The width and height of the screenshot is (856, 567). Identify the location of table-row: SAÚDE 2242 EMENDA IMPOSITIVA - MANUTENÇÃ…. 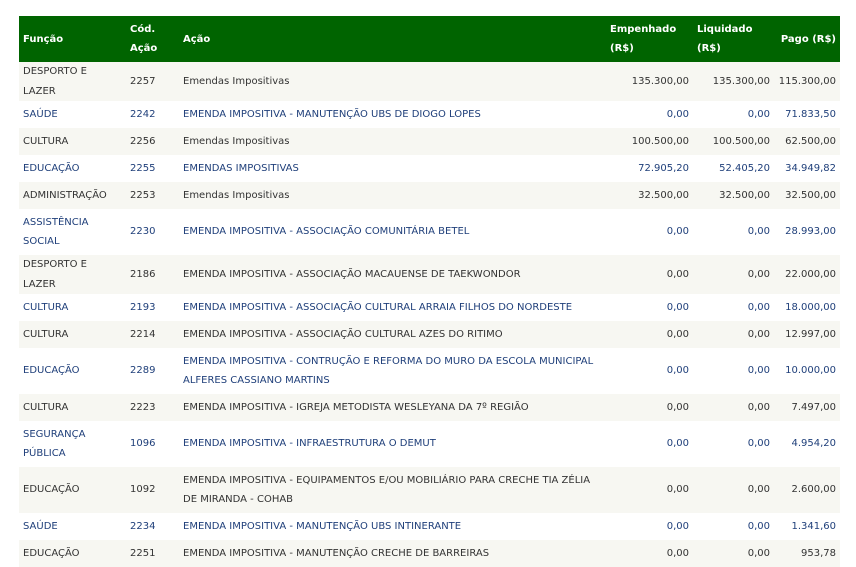
(429, 114).